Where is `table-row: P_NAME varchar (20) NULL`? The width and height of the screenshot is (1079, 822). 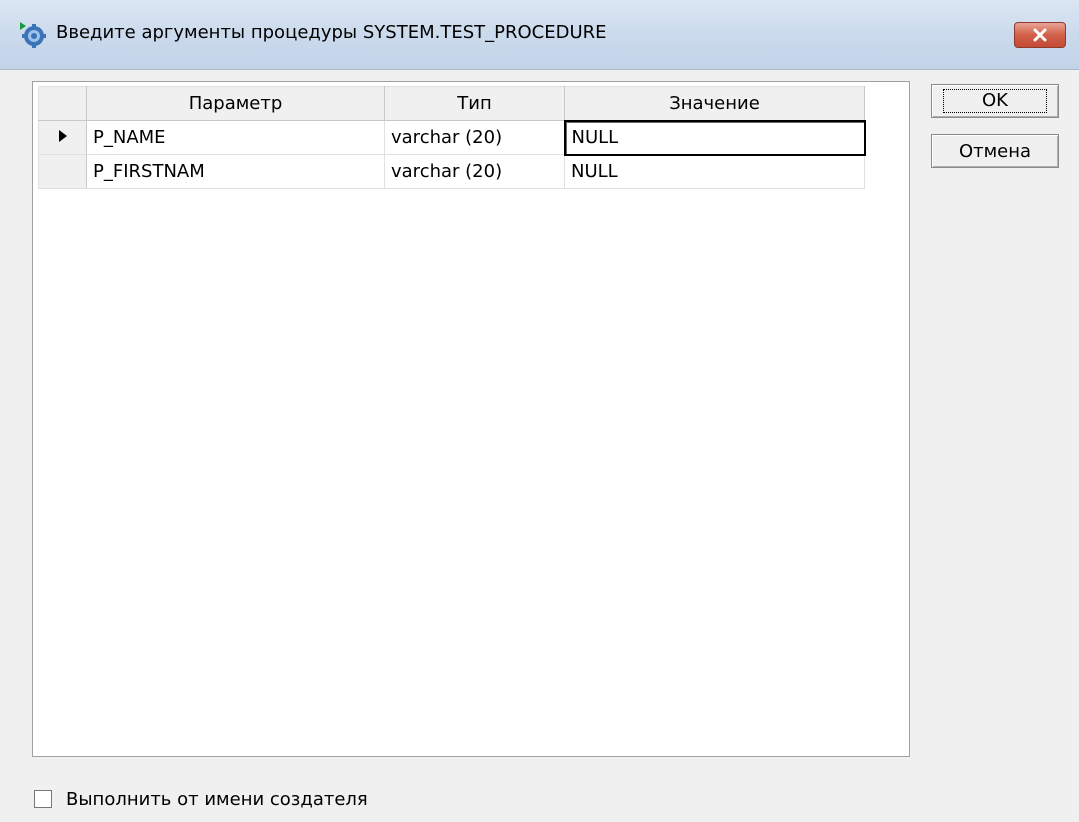
table-row: P_NAME varchar (20) NULL is located at coordinates (452, 137).